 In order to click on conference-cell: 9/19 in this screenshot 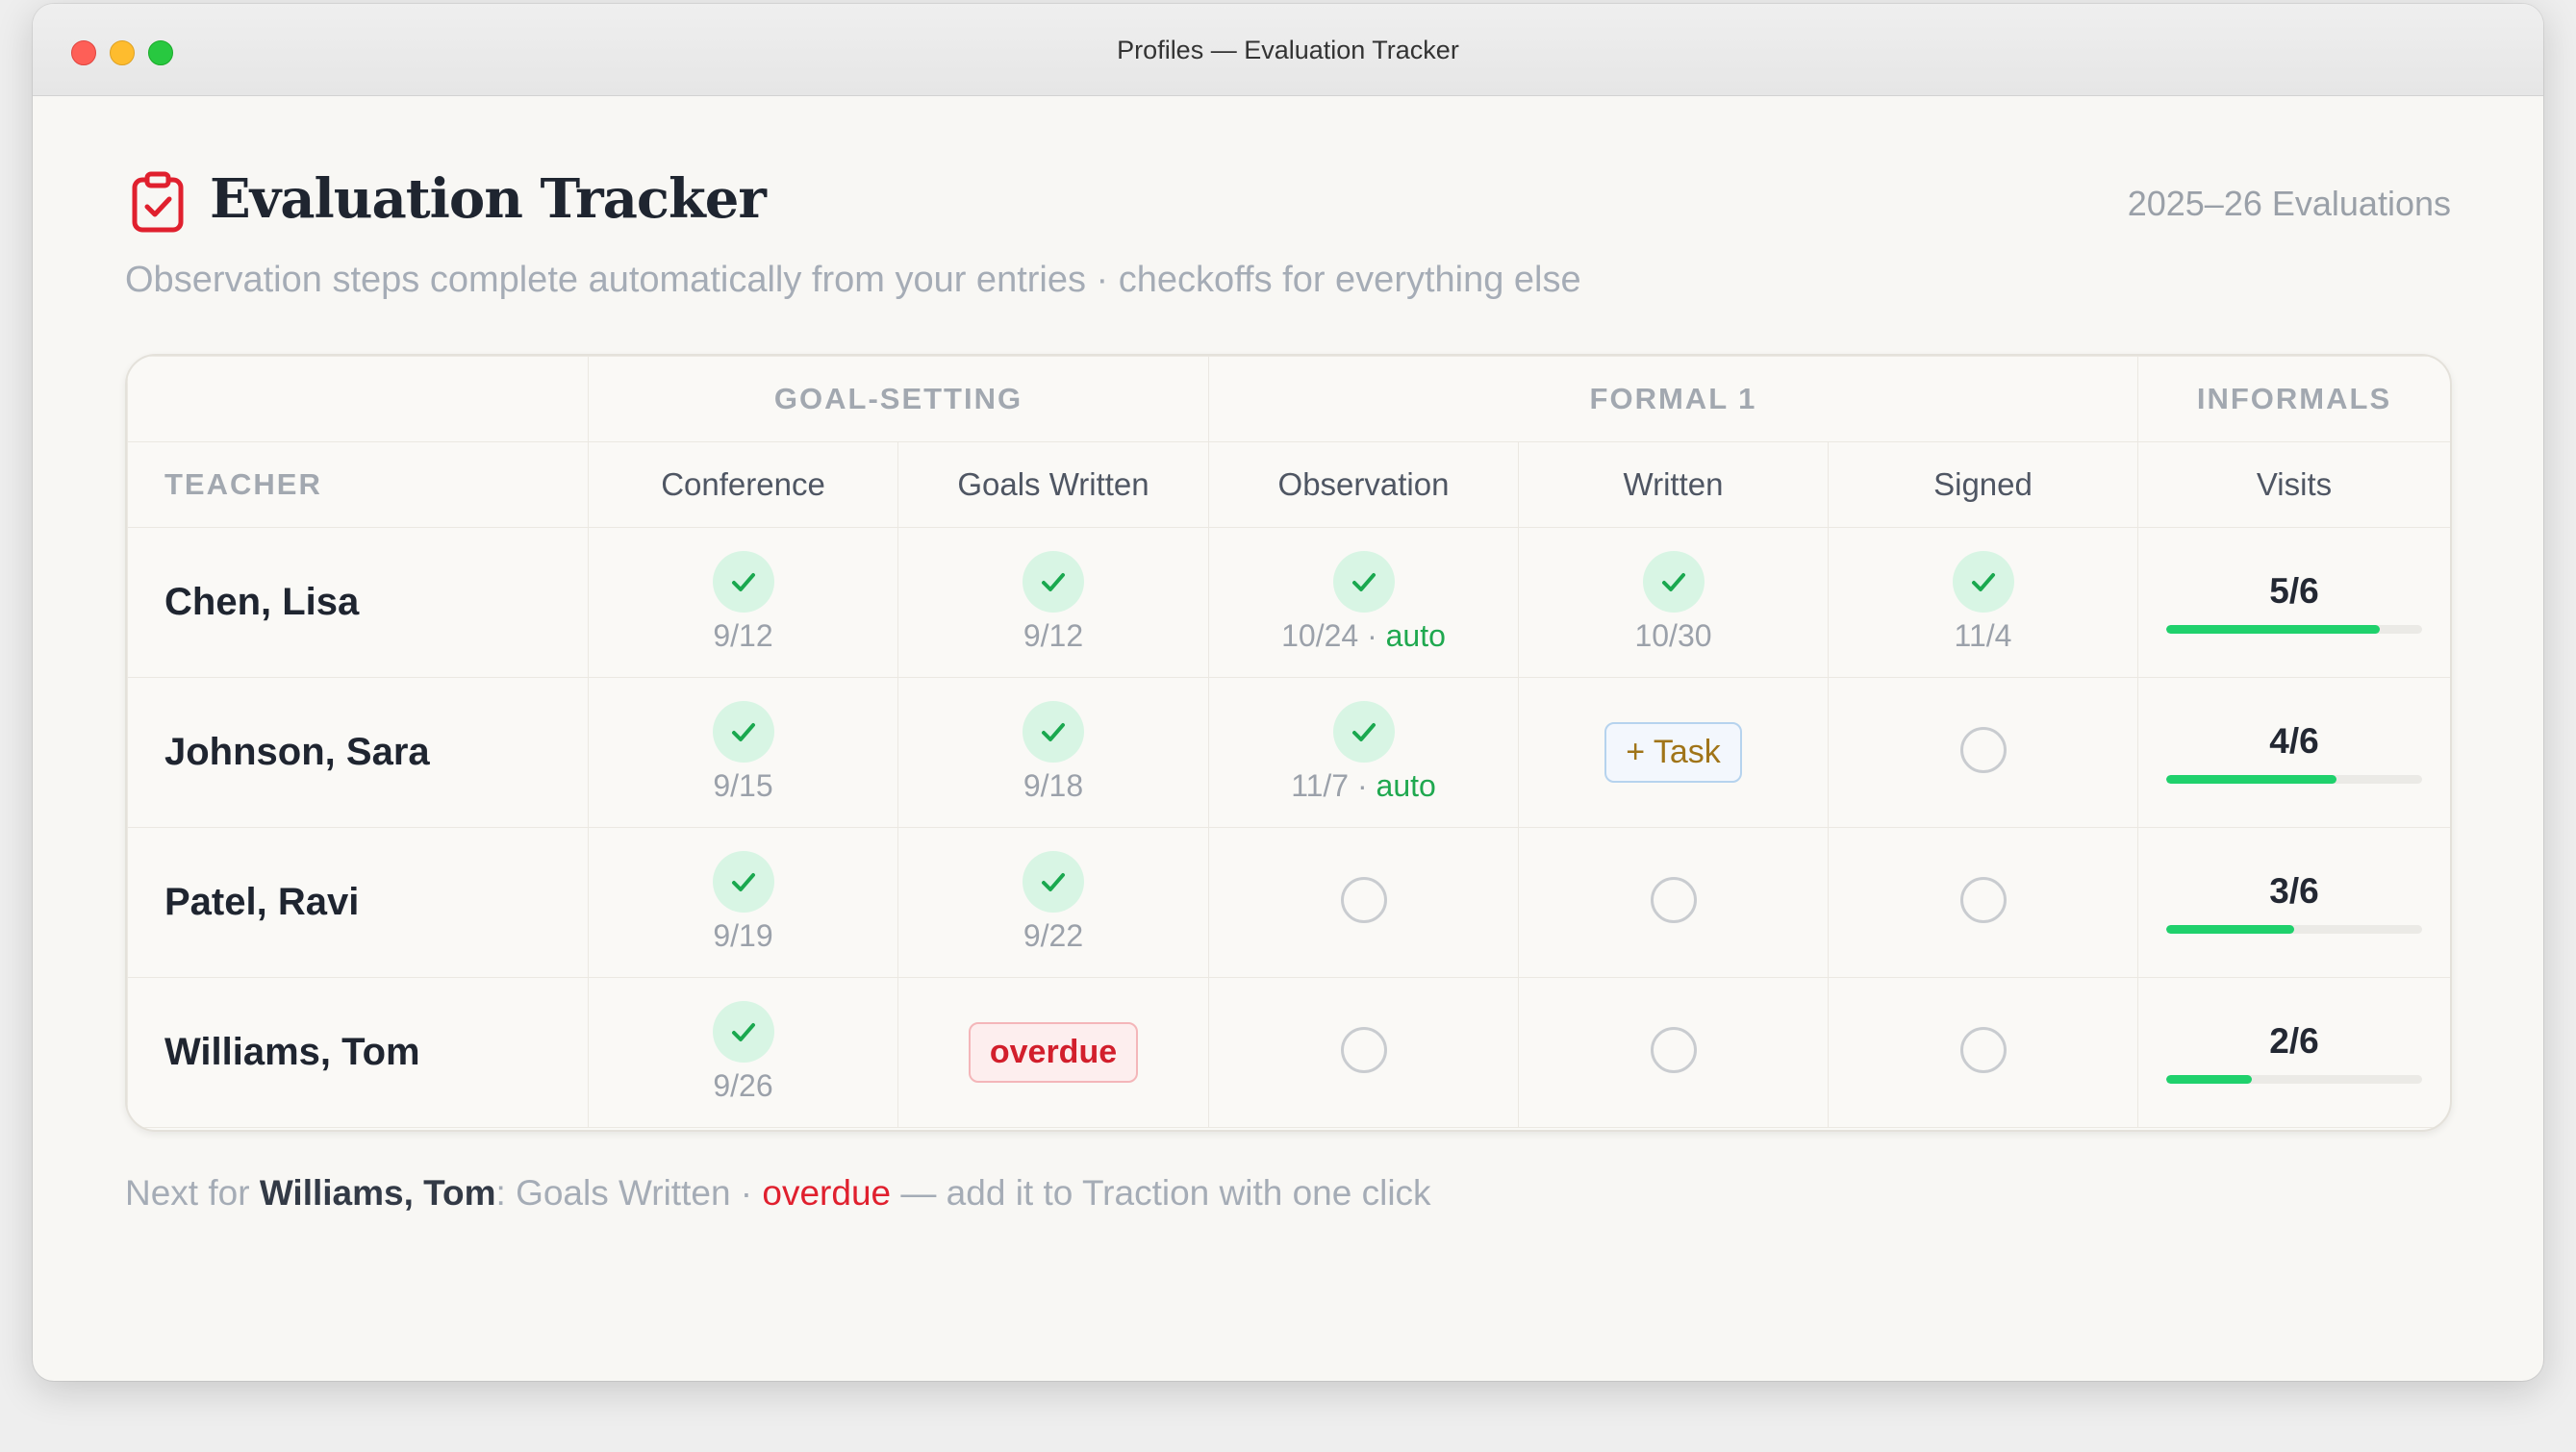, I will do `click(743, 902)`.